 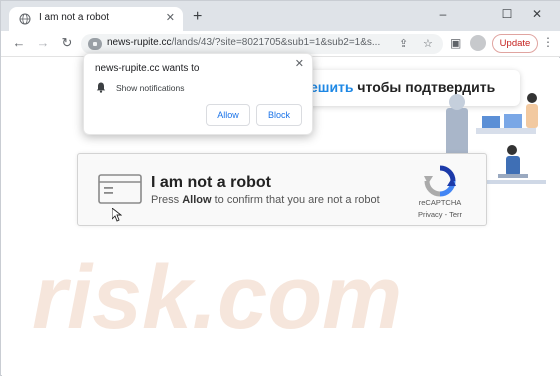 I want to click on maximize-icon: ☐, so click(x=507, y=14).